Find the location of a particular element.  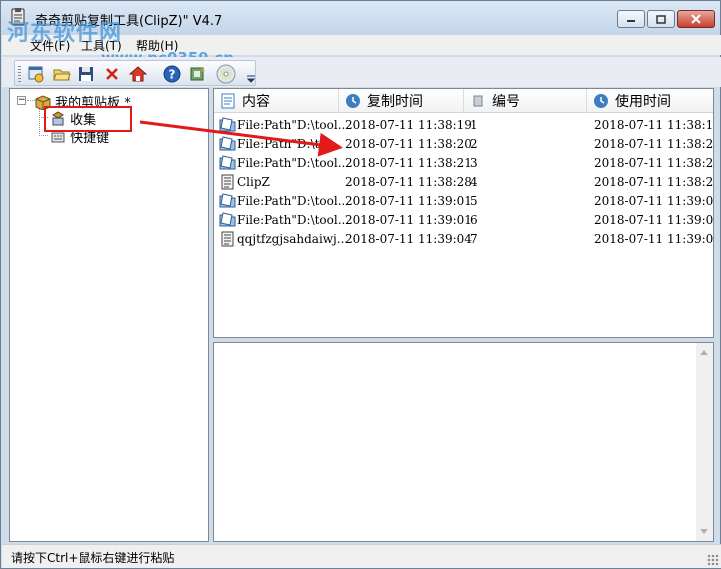

row-use-time: 2018-07-11 11:39:04 is located at coordinates (654, 239).